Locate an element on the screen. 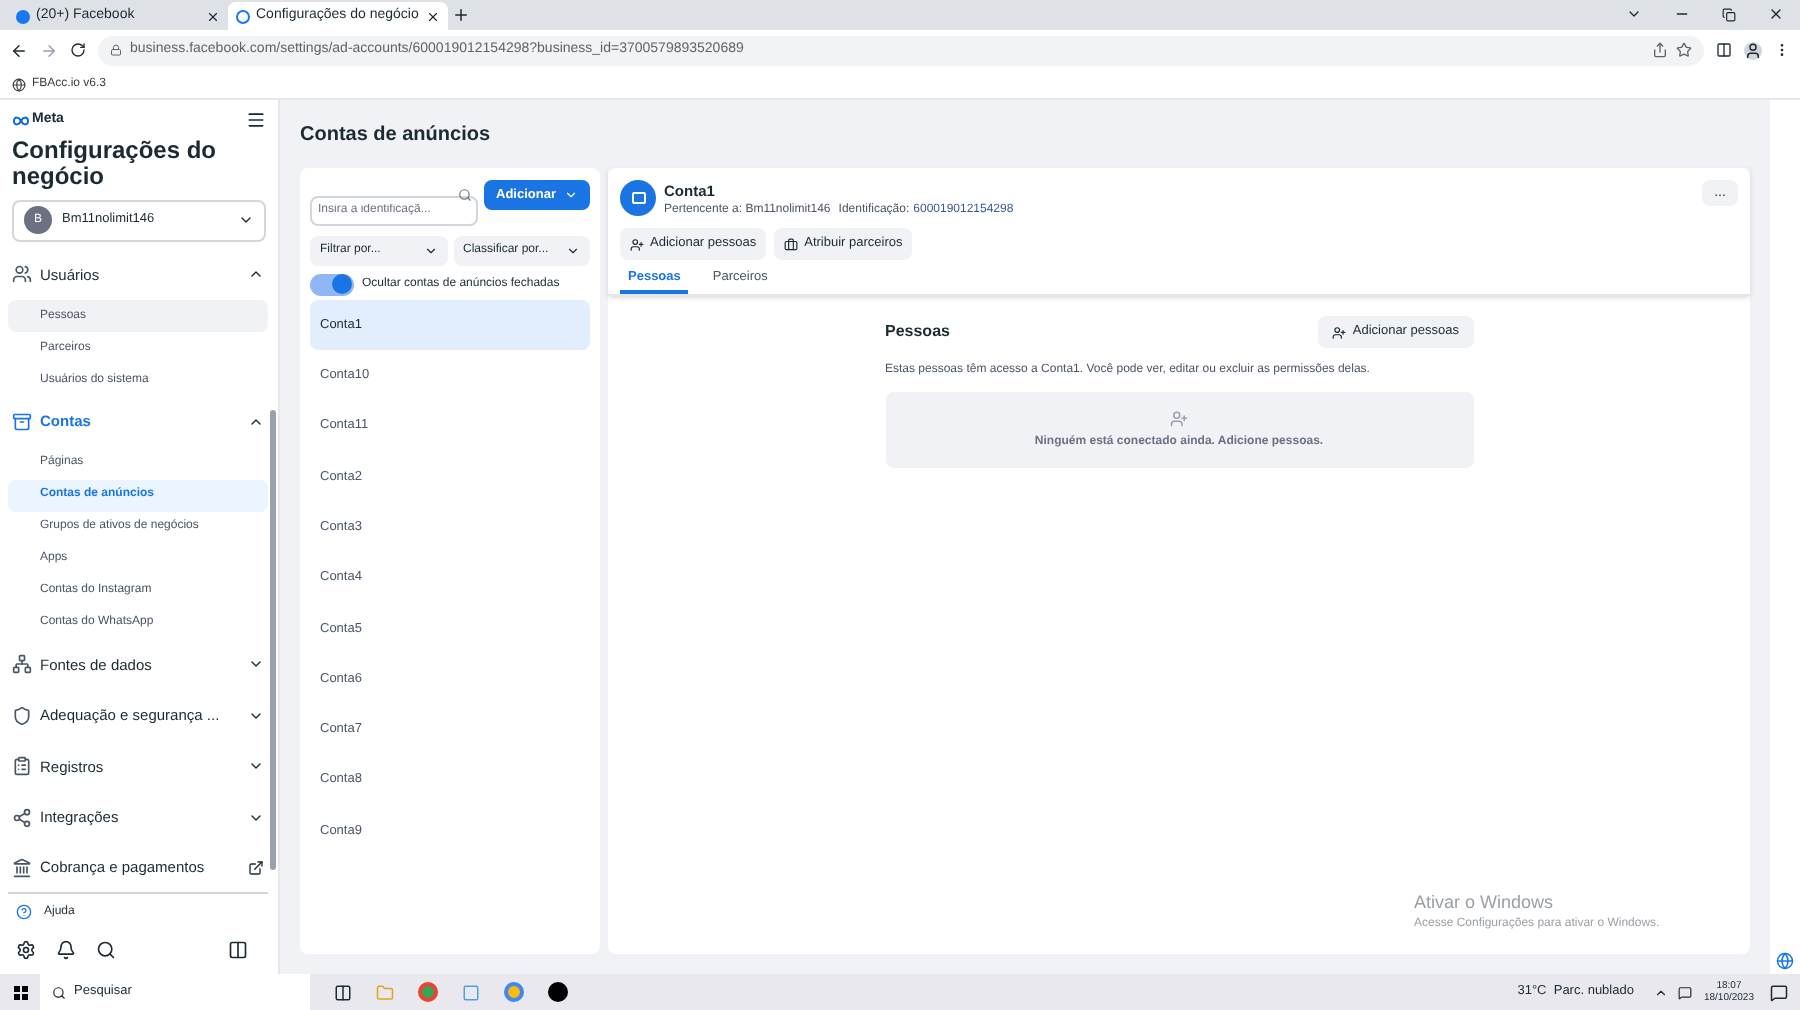 The height and width of the screenshot is (1010, 1800). reload-icon is located at coordinates (78, 50).